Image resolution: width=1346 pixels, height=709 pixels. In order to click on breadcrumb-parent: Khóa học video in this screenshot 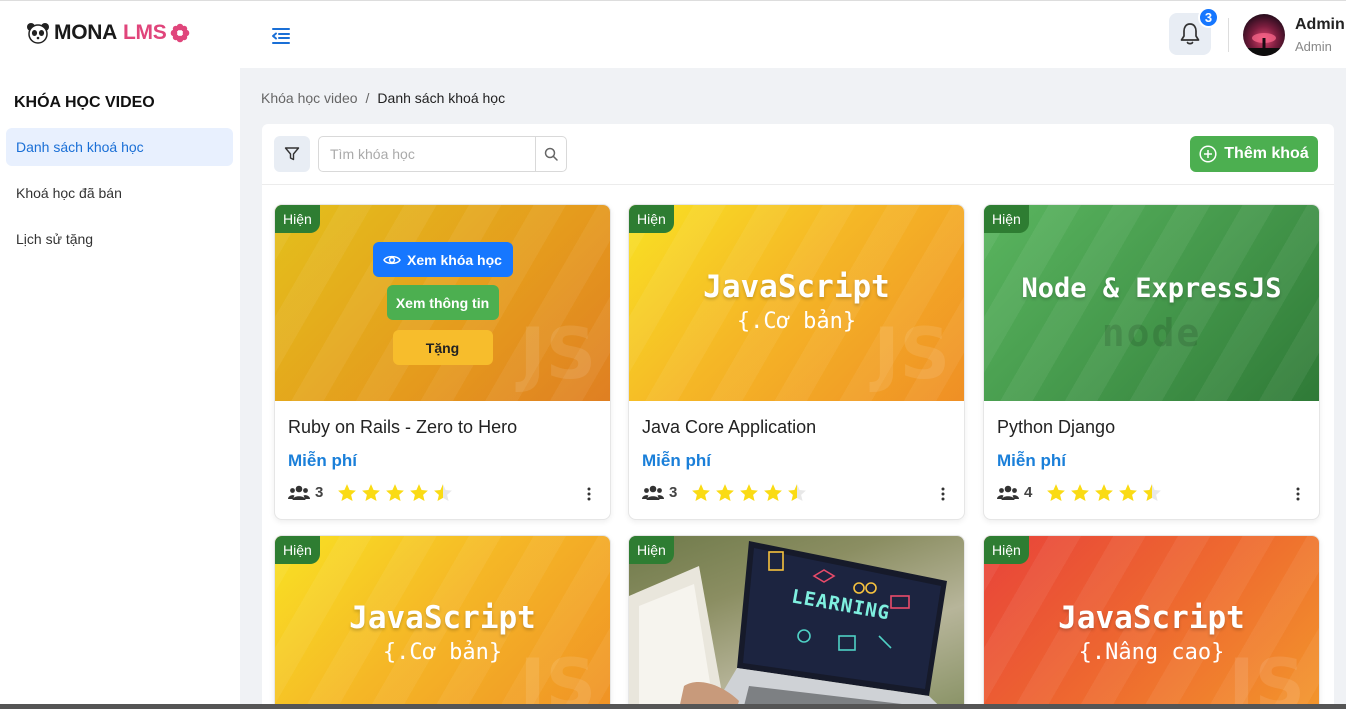, I will do `click(309, 98)`.